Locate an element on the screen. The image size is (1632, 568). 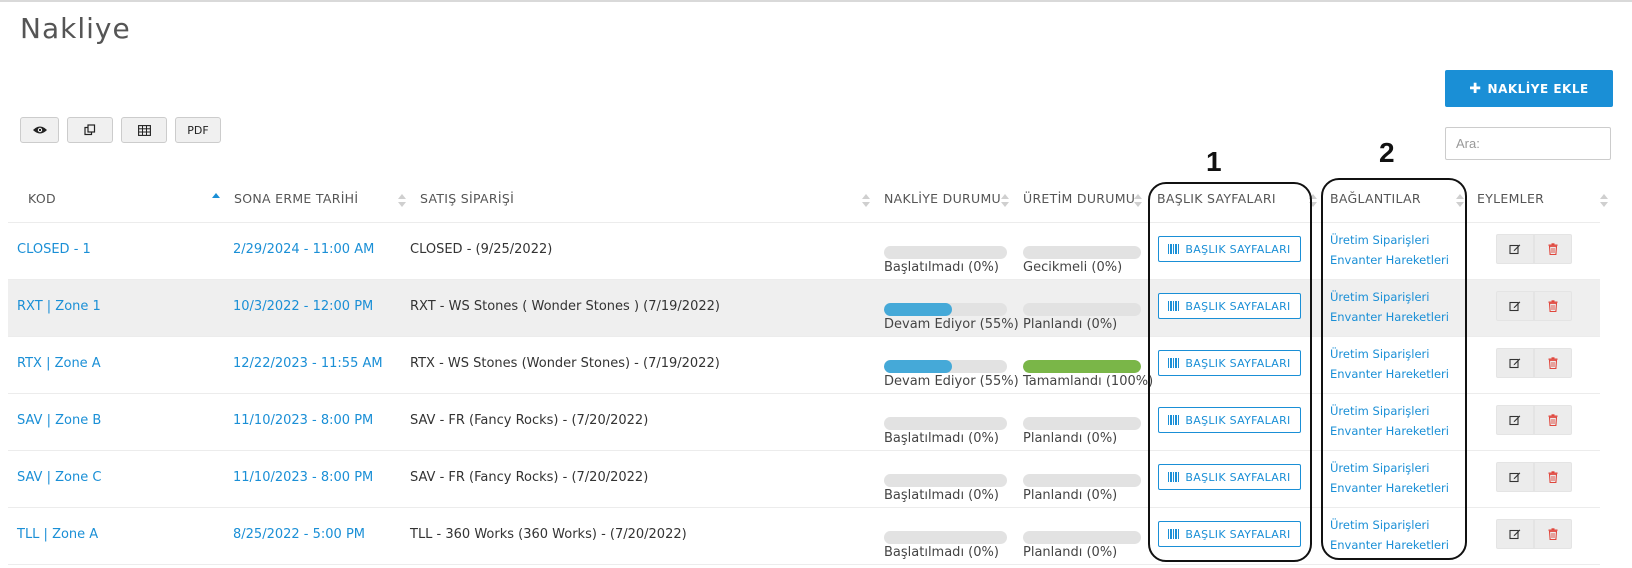
expiry-date-link: 8/25/2022 - 5:00 PM is located at coordinates (299, 534).